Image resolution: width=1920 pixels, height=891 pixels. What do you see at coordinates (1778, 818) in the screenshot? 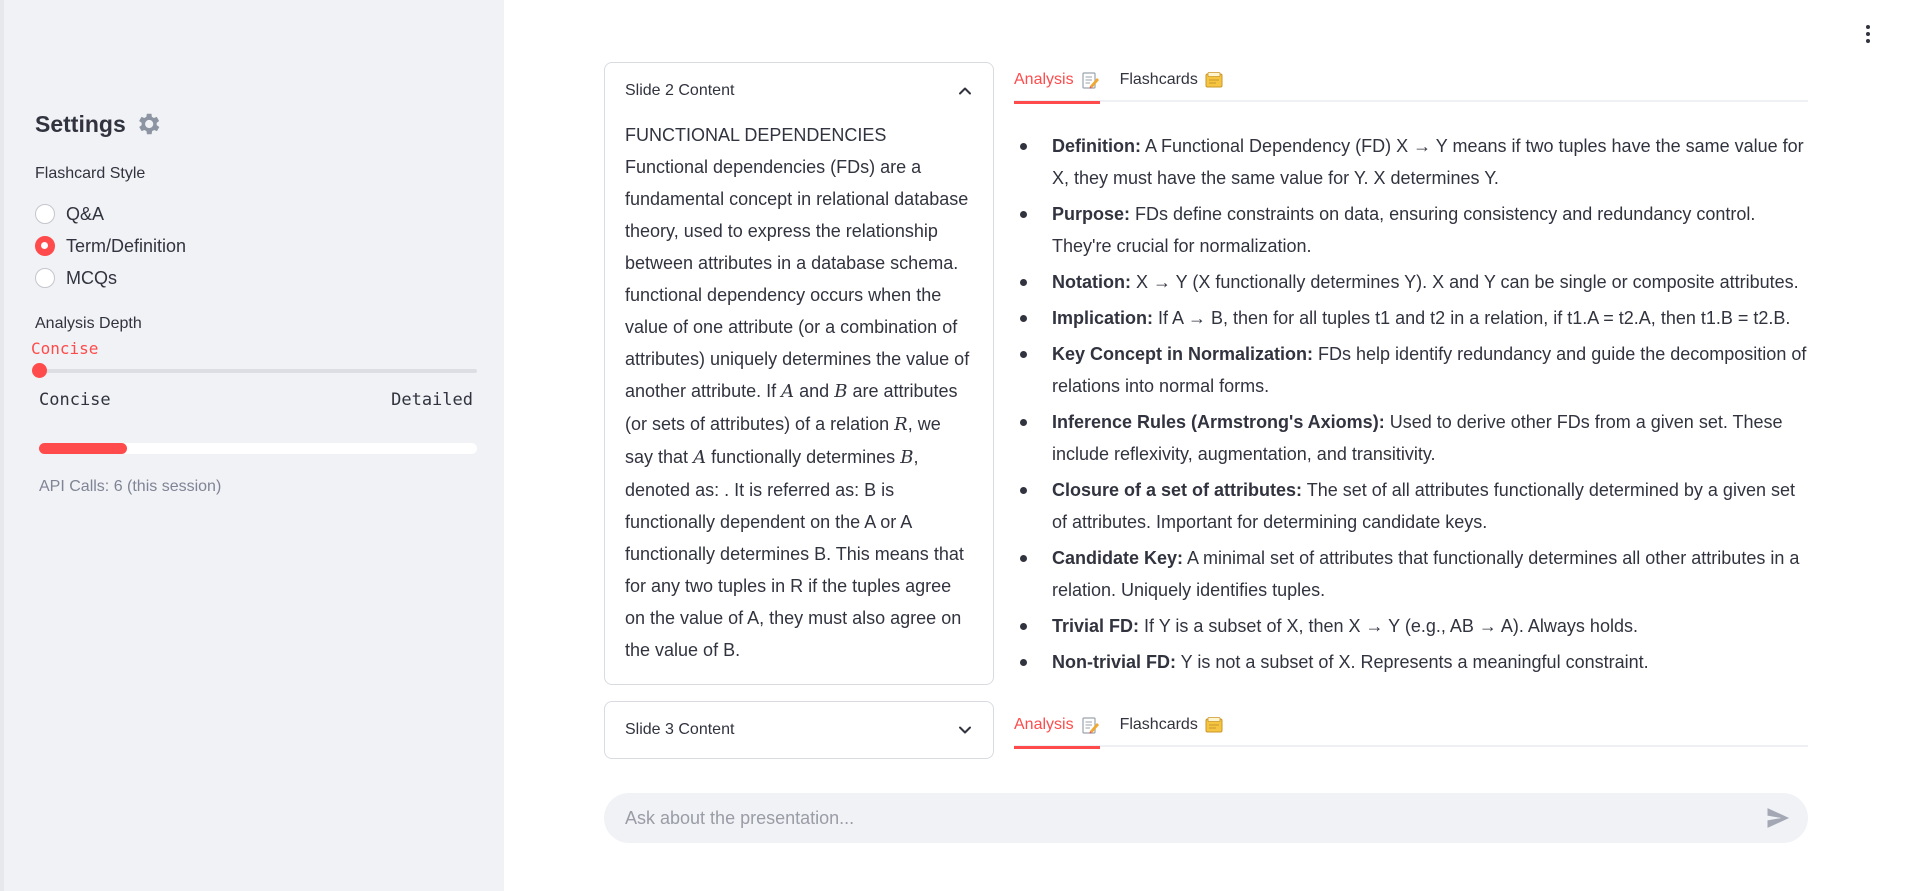
I see `send-icon` at bounding box center [1778, 818].